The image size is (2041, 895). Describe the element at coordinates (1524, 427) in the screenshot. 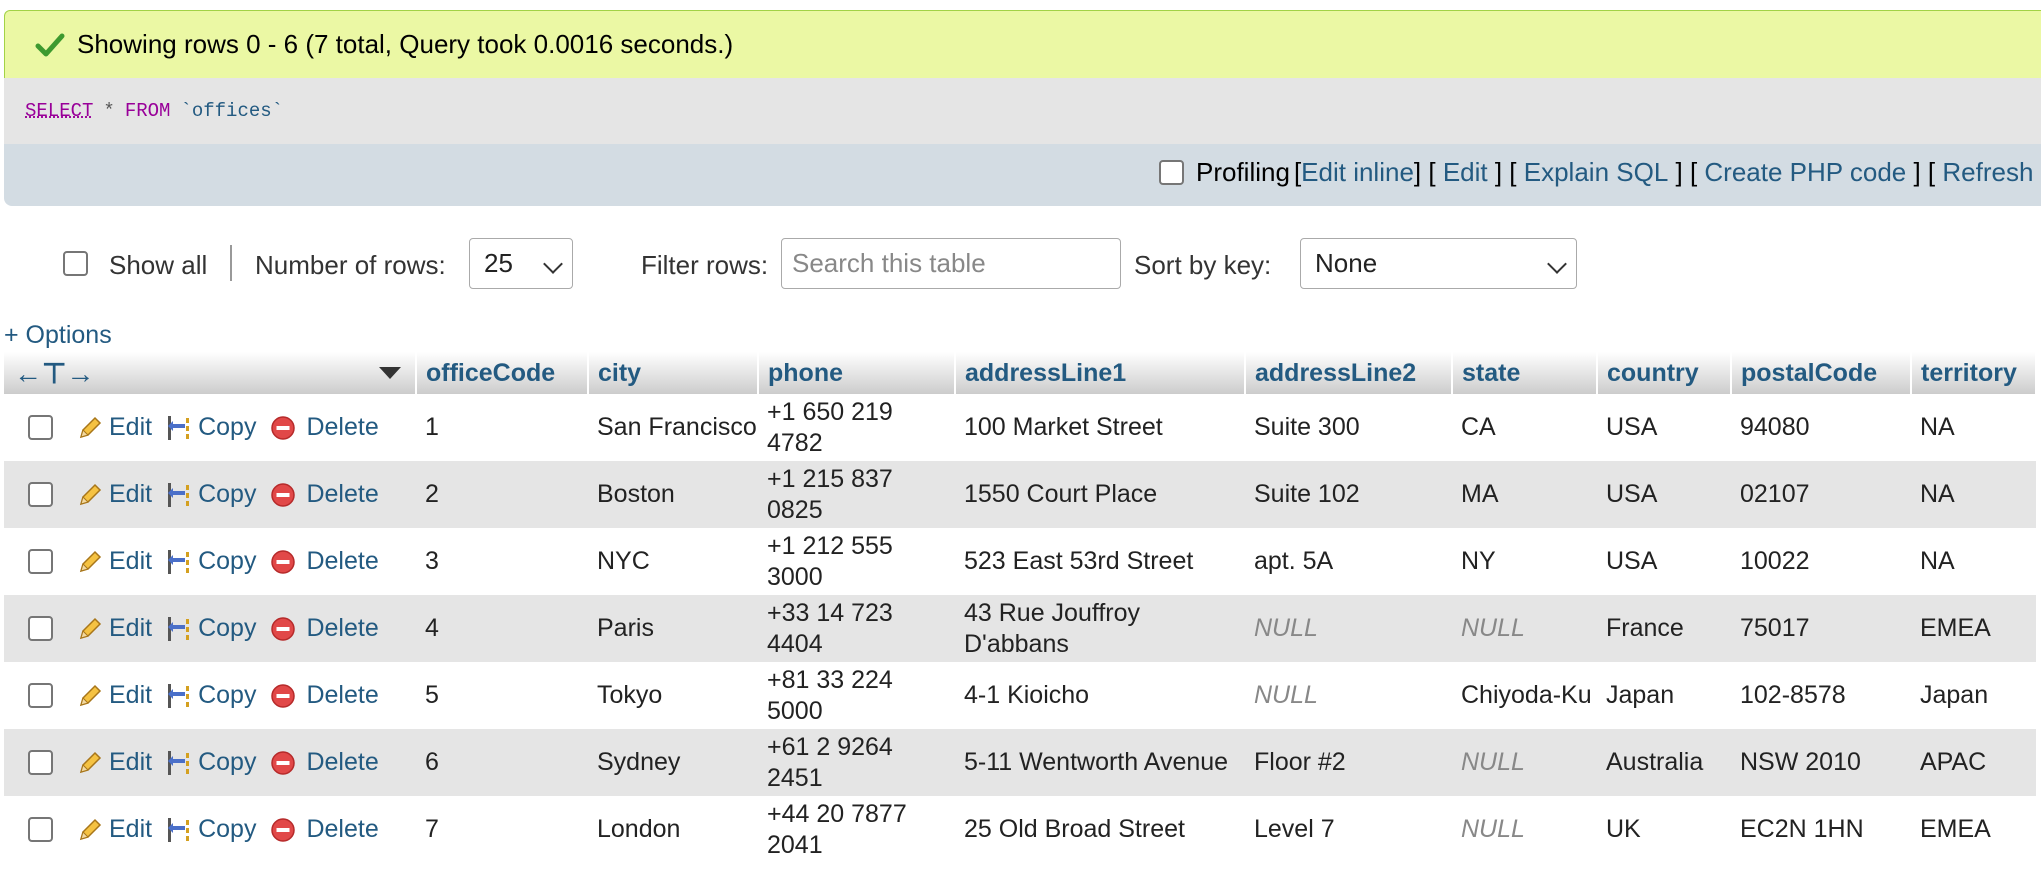

I see `cell-state: CA` at that location.